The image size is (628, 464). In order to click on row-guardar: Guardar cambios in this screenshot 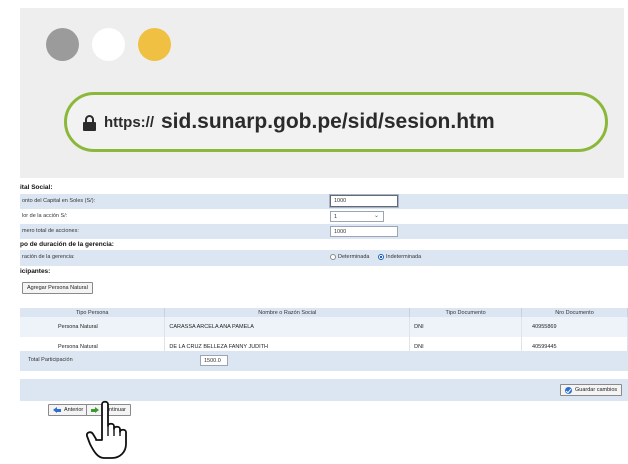, I will do `click(324, 390)`.